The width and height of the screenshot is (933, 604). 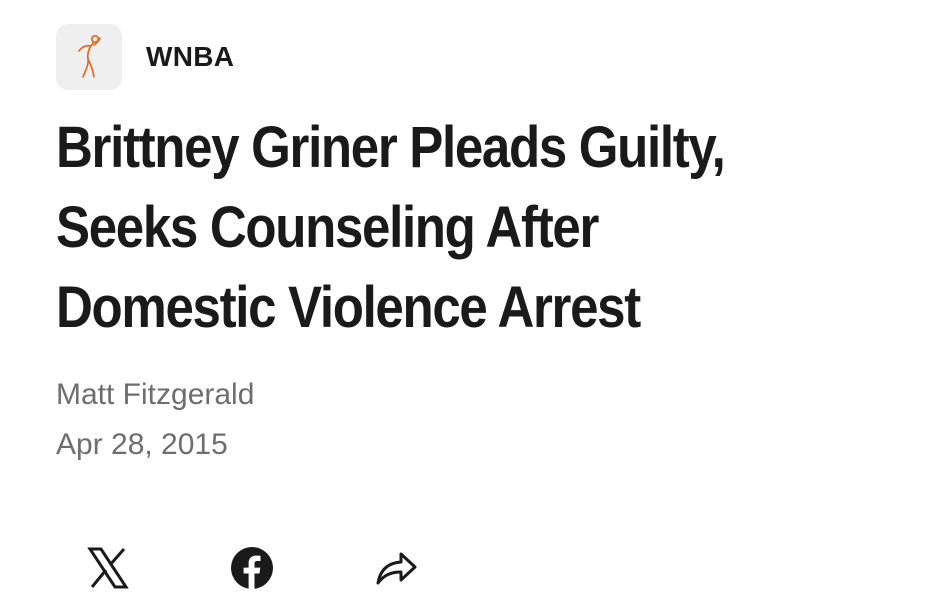 I want to click on share-x-button, so click(x=108, y=568).